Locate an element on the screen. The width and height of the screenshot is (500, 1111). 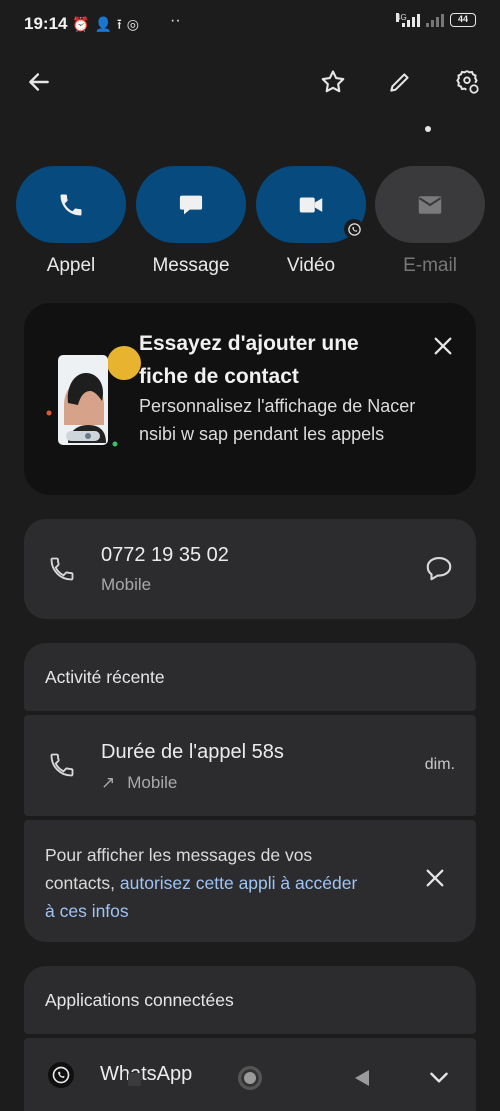
back-arrow-icon is located at coordinates (39, 82).